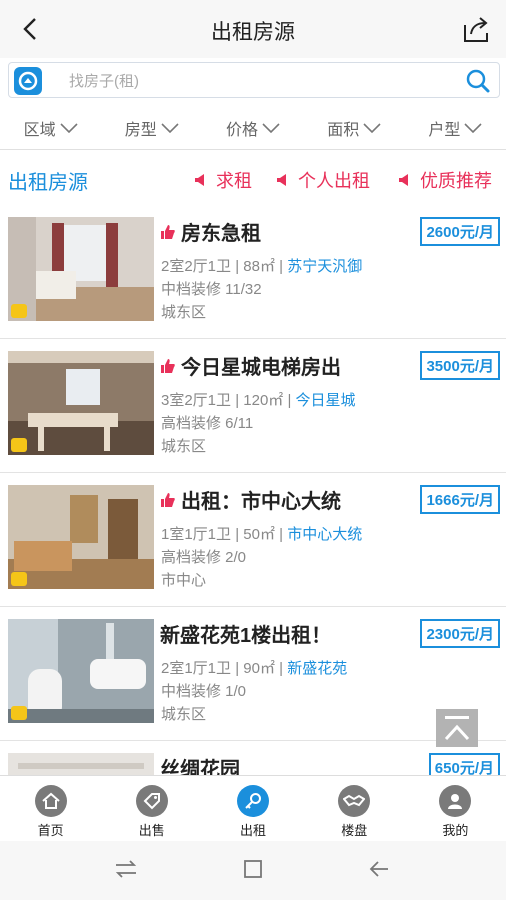  What do you see at coordinates (246, 636) in the screenshot?
I see `listing-title: 新盛花苑1楼出租！` at bounding box center [246, 636].